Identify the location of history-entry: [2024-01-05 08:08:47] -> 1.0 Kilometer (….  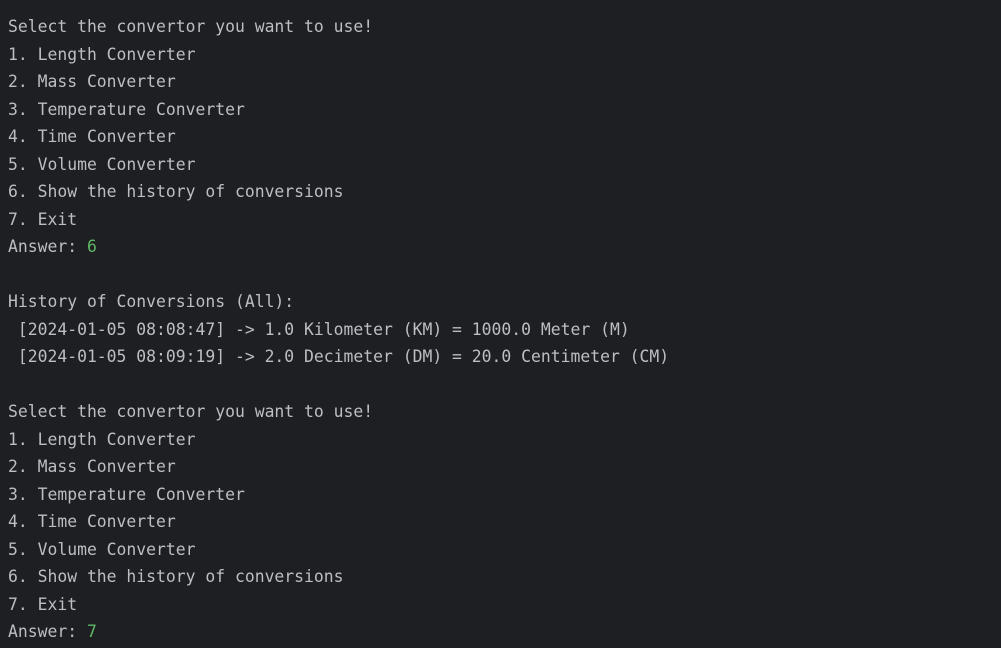
(319, 329).